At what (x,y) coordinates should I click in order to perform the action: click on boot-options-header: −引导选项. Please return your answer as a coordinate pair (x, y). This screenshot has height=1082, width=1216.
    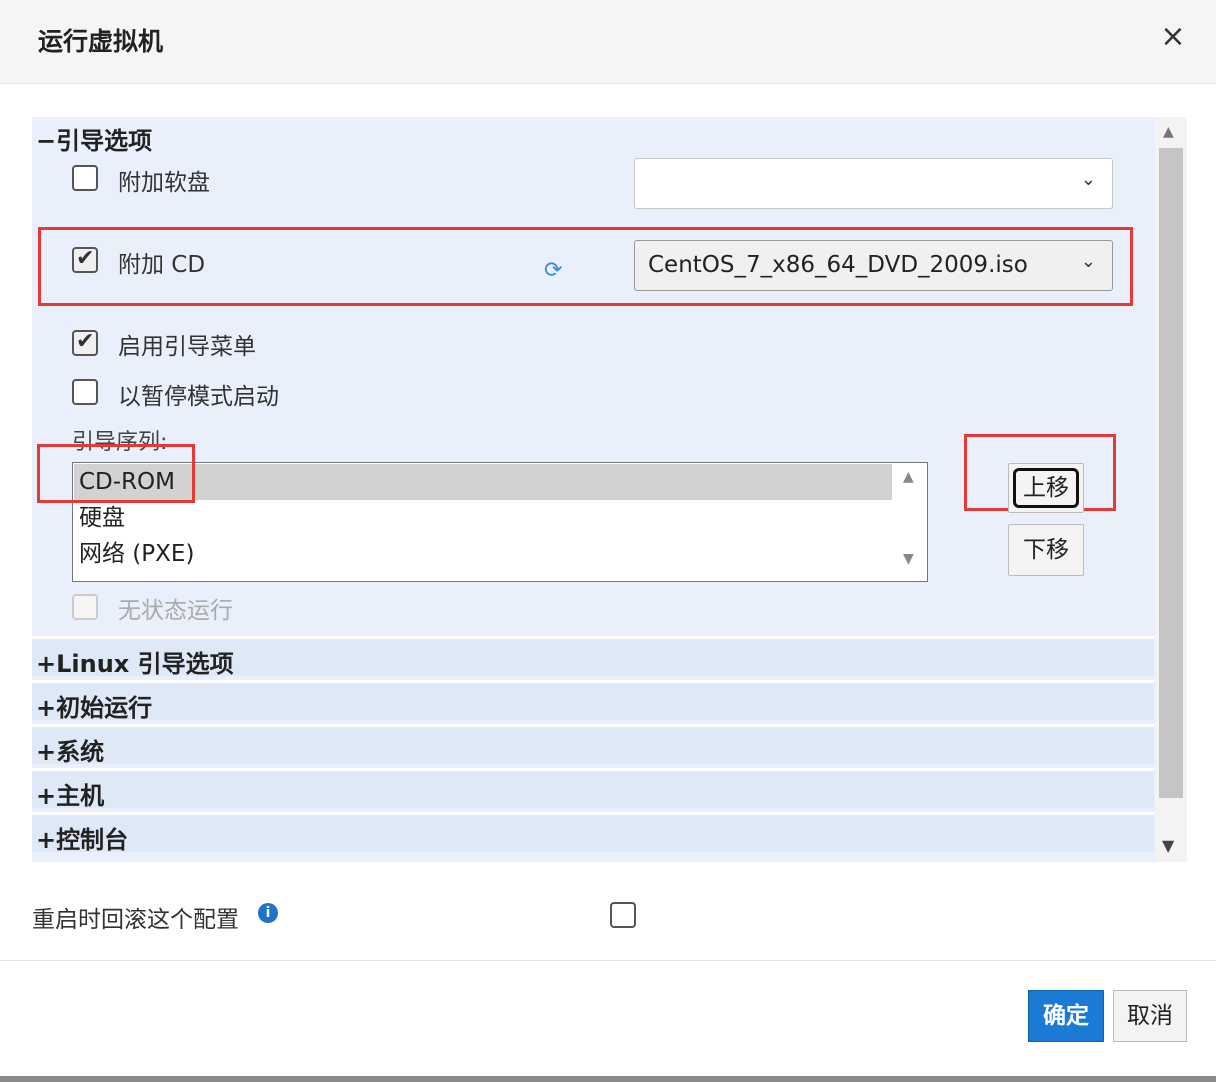
    Looking at the image, I should click on (94, 138).